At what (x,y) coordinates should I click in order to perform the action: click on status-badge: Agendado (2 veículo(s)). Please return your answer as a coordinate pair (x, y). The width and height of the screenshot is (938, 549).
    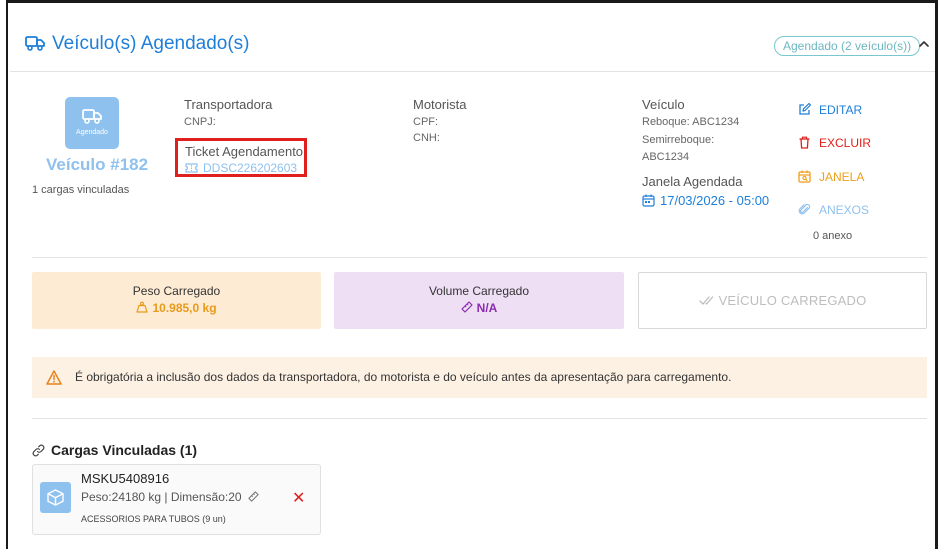
    Looking at the image, I should click on (847, 46).